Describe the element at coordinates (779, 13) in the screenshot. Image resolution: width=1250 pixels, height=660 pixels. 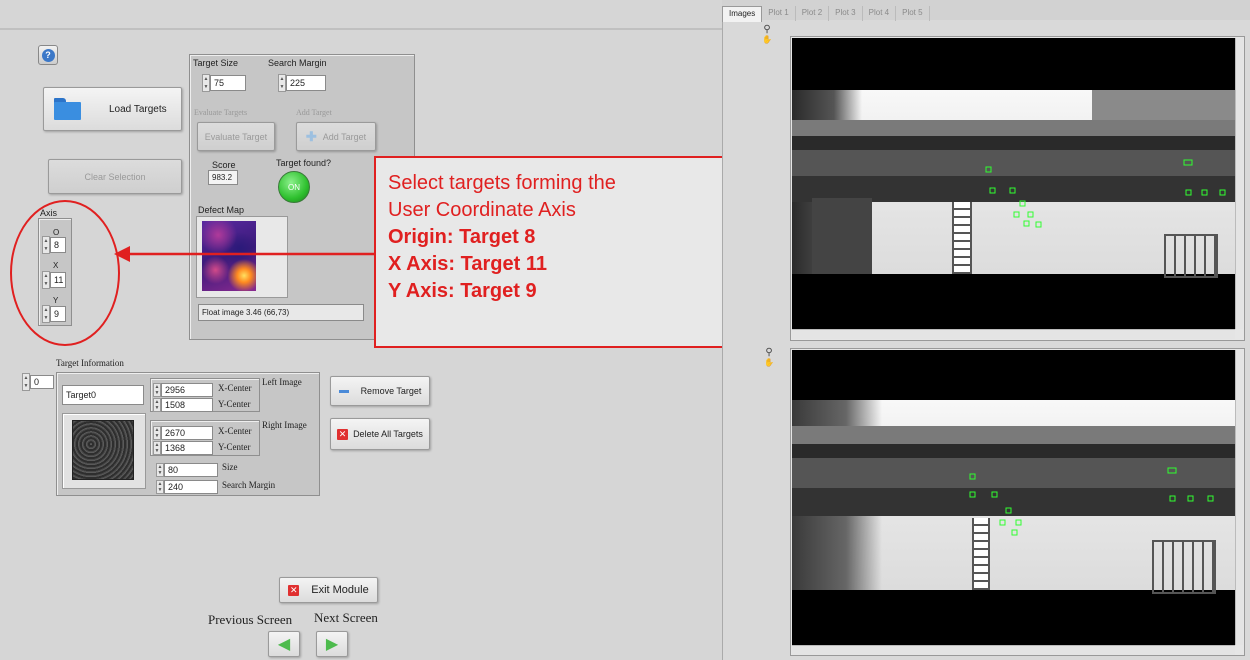
I see `tab-plot-1: Plot 1` at that location.